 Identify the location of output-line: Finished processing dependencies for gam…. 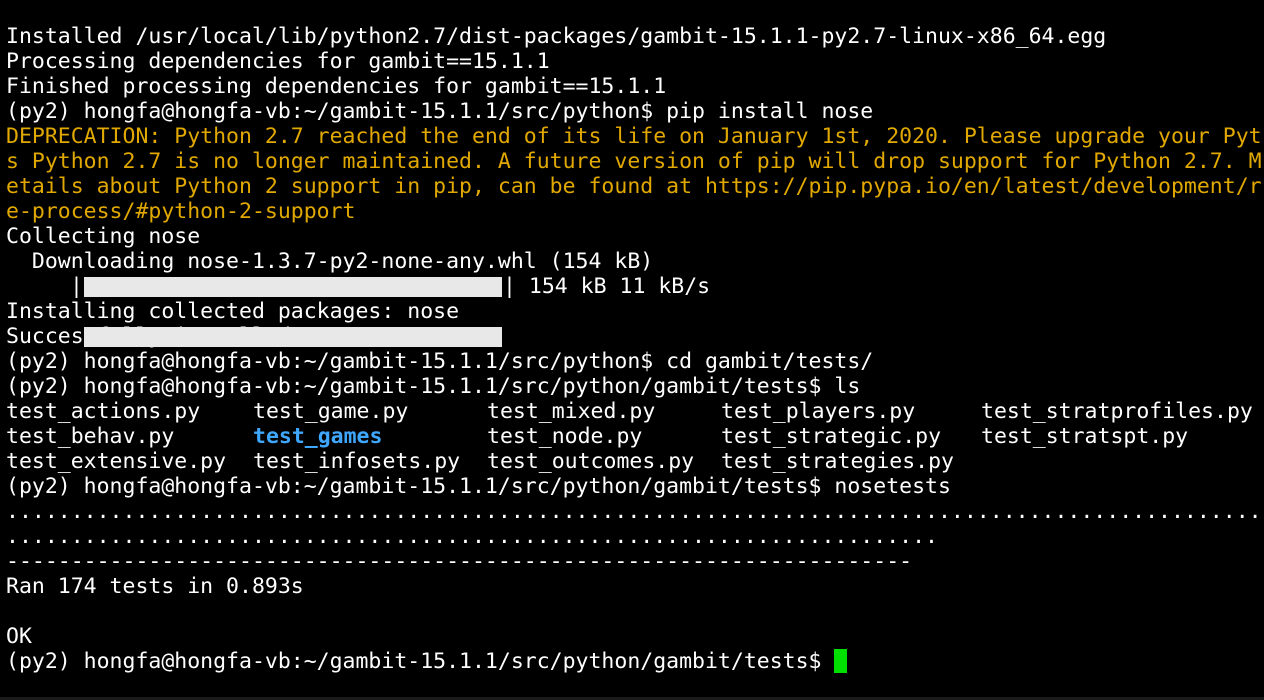
(336, 86).